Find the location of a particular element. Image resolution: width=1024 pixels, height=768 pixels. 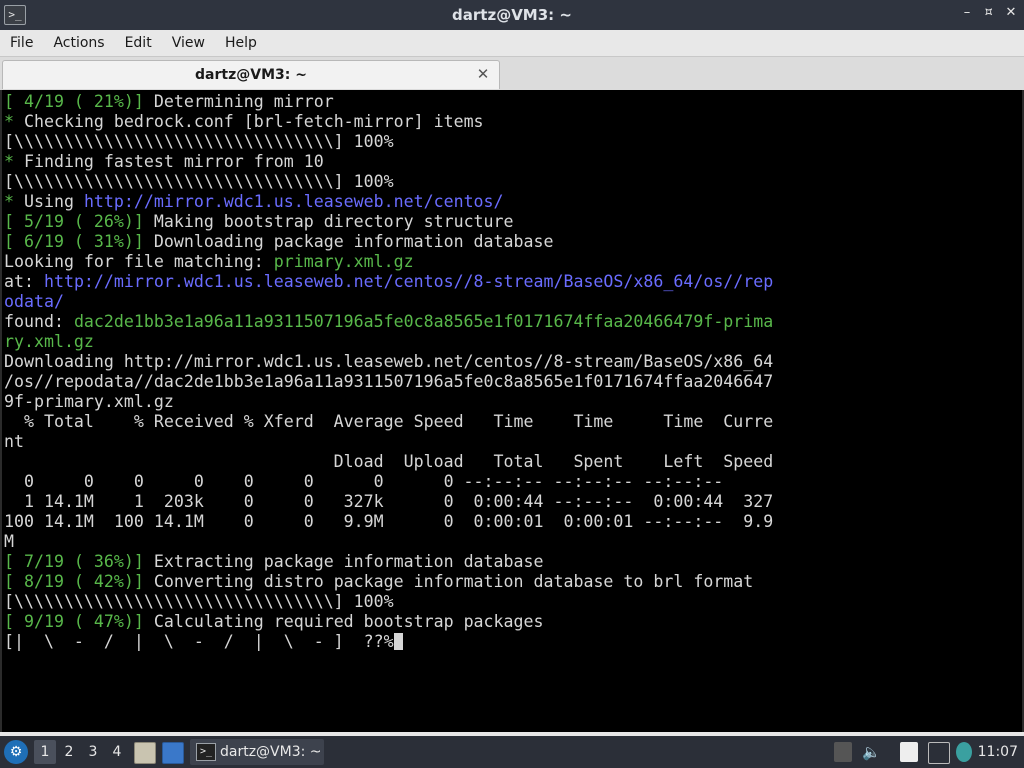

tab-close-icon: ✕ is located at coordinates (483, 74).